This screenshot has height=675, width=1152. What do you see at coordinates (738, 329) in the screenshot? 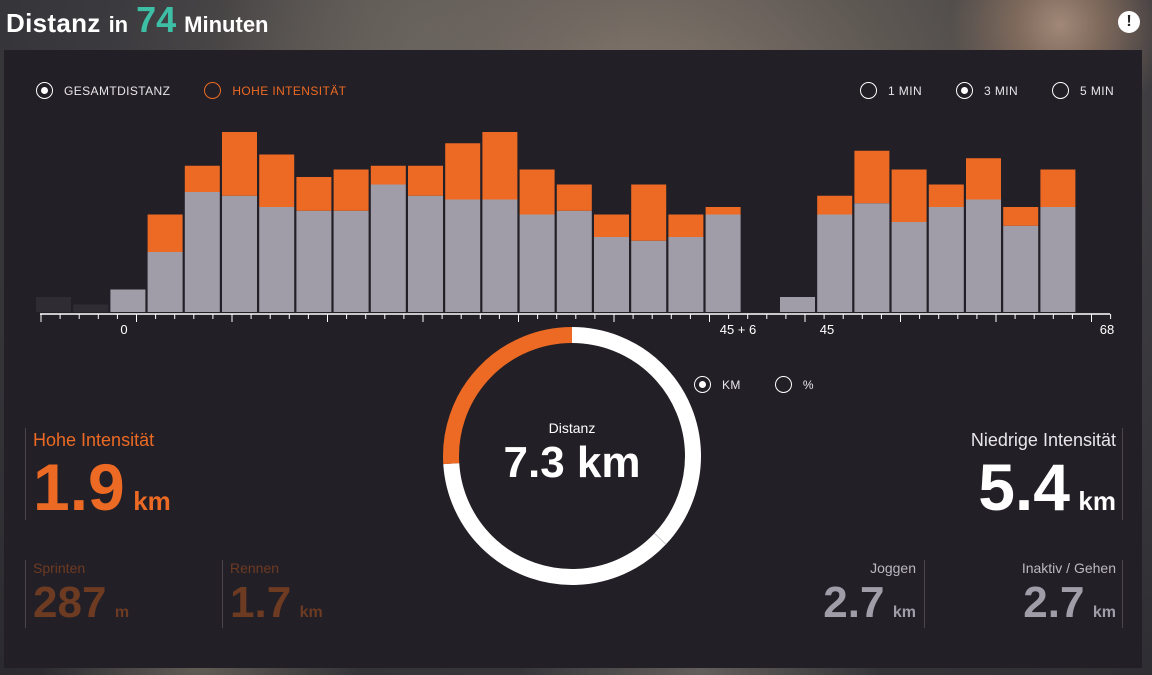
I see `tick-label: 45 + 6` at bounding box center [738, 329].